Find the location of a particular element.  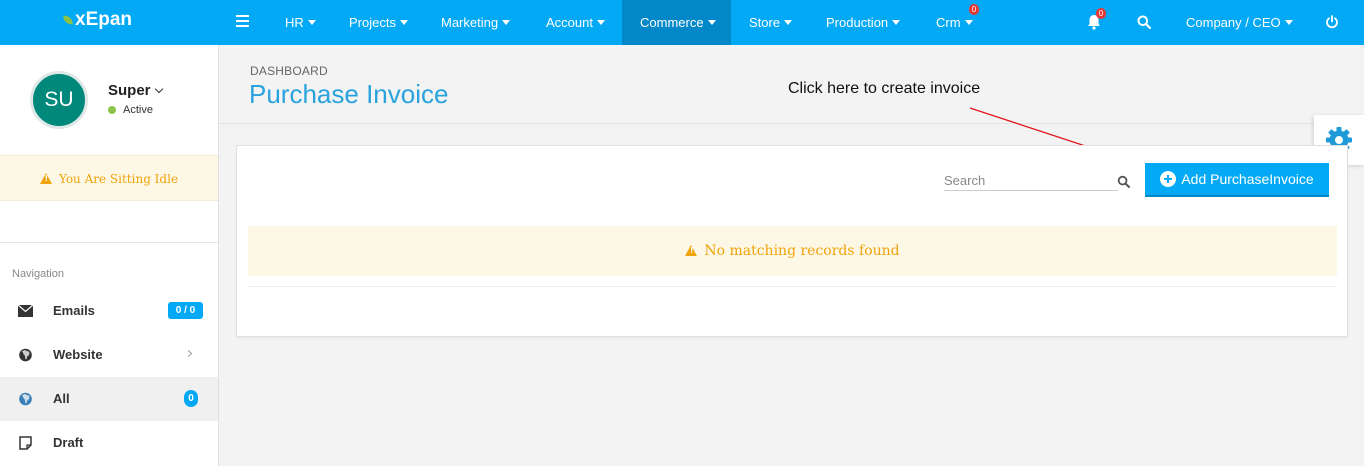

nav-account: Account is located at coordinates (575, 22).